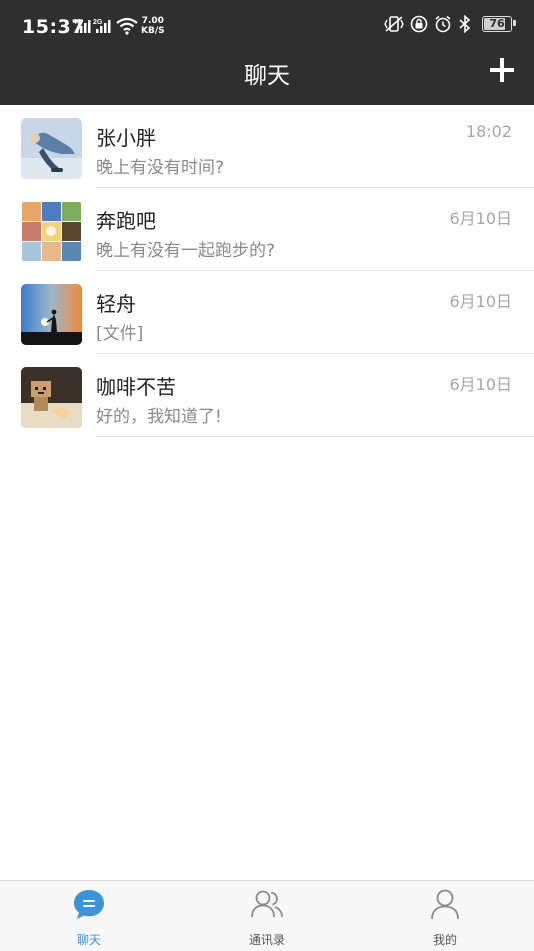 This screenshot has width=534, height=951. What do you see at coordinates (267, 904) in the screenshot?
I see `contacts-icon` at bounding box center [267, 904].